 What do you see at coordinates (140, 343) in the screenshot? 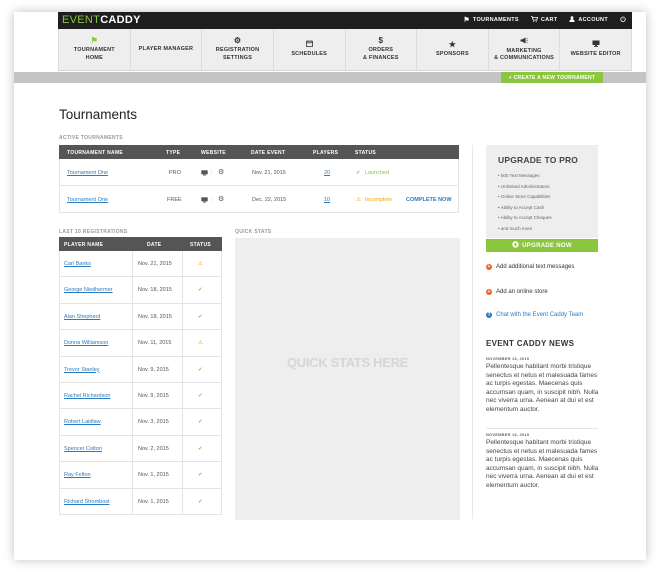
I see `table-row: Donna Williamson Nov. 11, 2015 ⚠` at bounding box center [140, 343].